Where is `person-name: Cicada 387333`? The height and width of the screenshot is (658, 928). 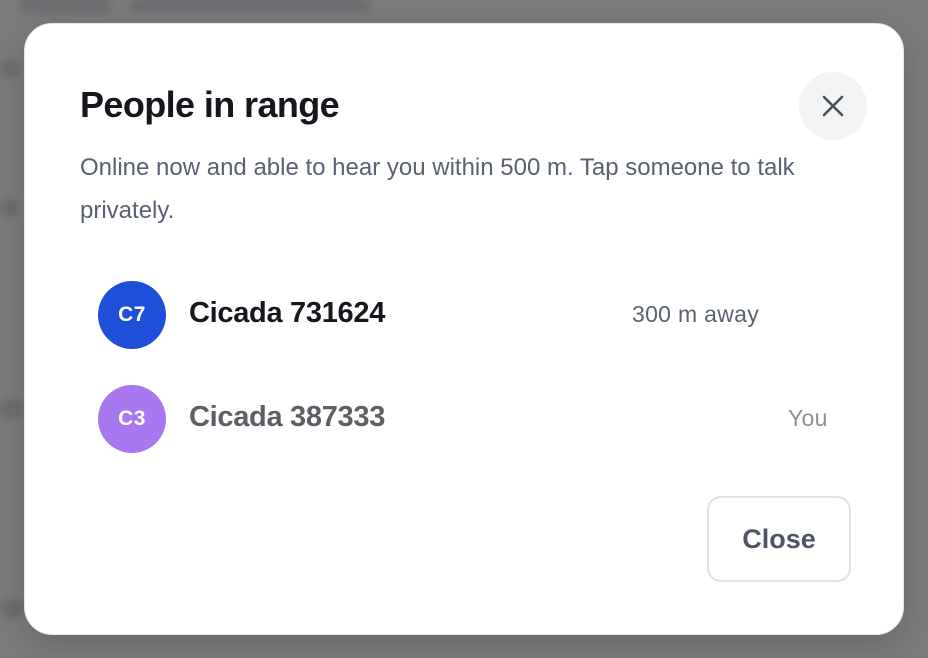 person-name: Cicada 387333 is located at coordinates (287, 417).